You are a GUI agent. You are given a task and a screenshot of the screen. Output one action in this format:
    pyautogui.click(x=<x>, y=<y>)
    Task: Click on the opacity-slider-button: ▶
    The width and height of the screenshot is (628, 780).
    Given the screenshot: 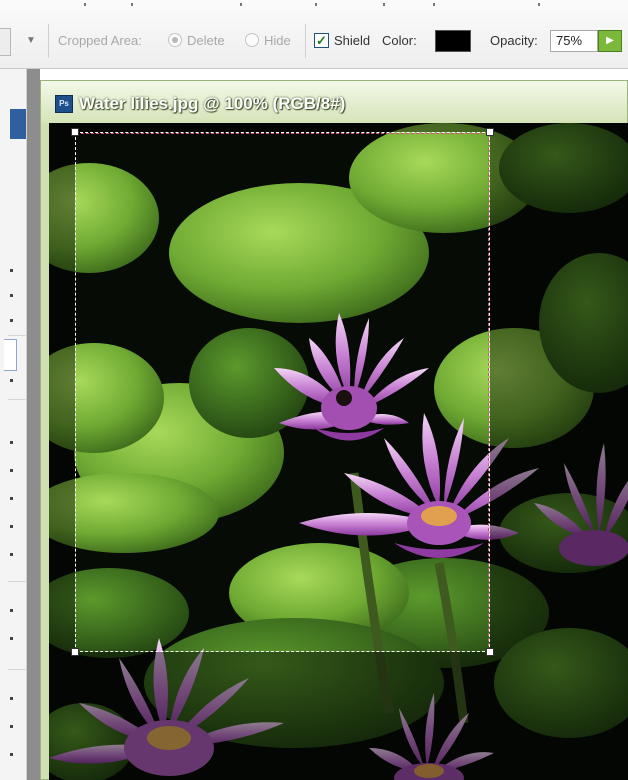 What is the action you would take?
    pyautogui.click(x=610, y=41)
    